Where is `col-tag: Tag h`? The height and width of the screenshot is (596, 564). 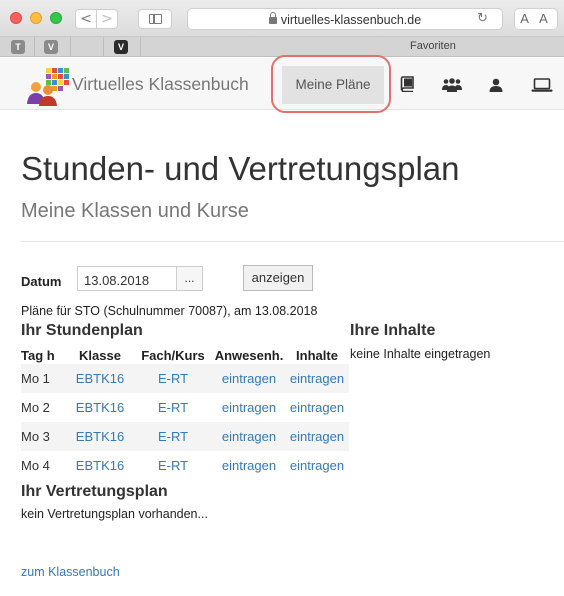 col-tag: Tag h is located at coordinates (38, 355).